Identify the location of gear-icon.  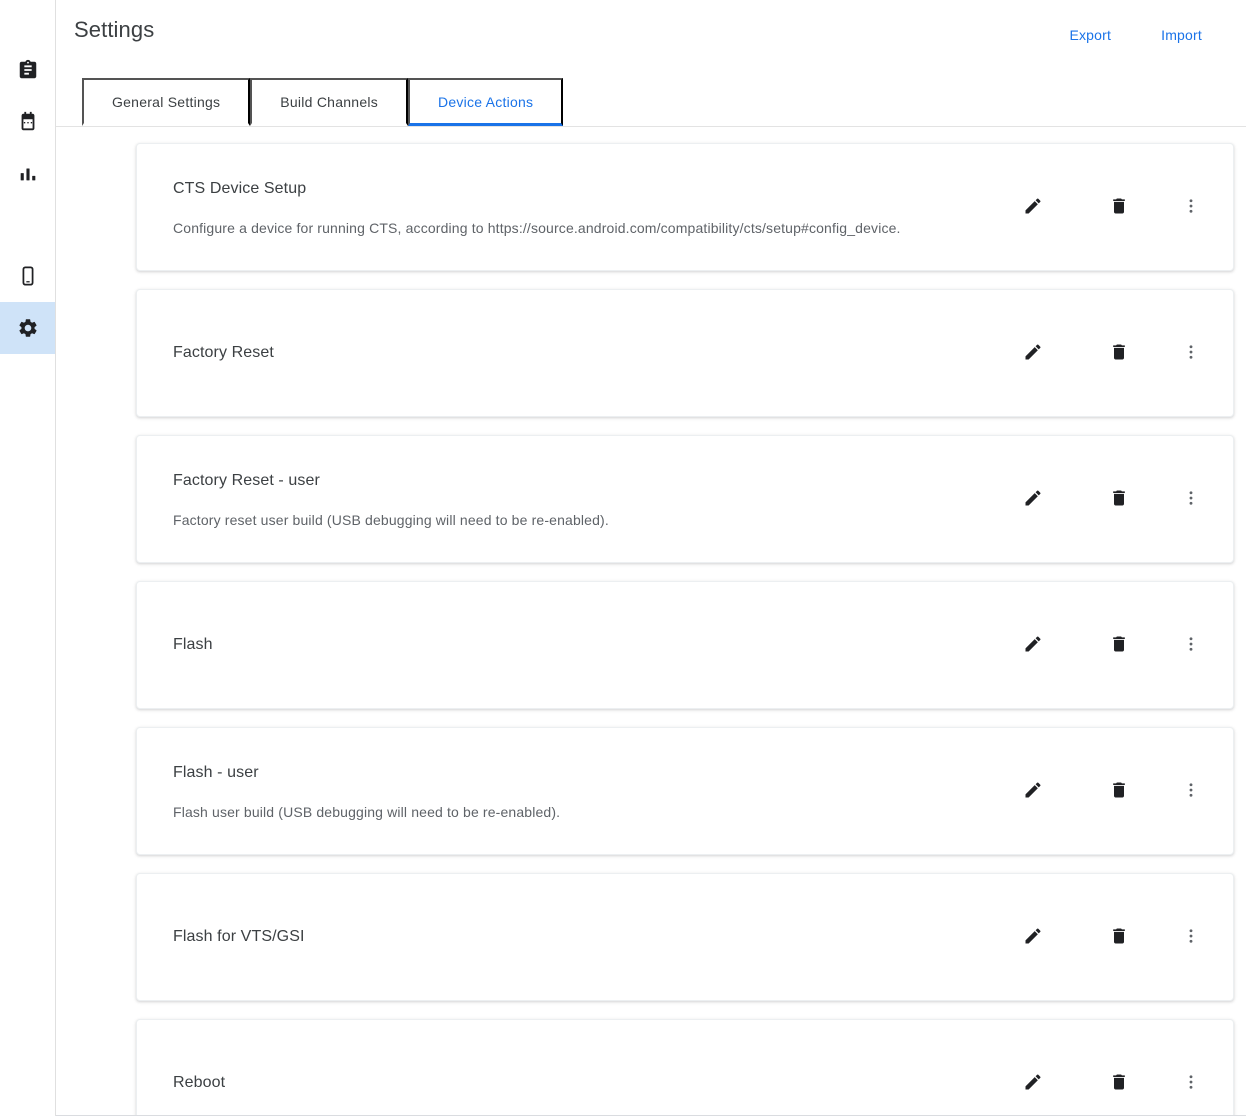
(28, 328).